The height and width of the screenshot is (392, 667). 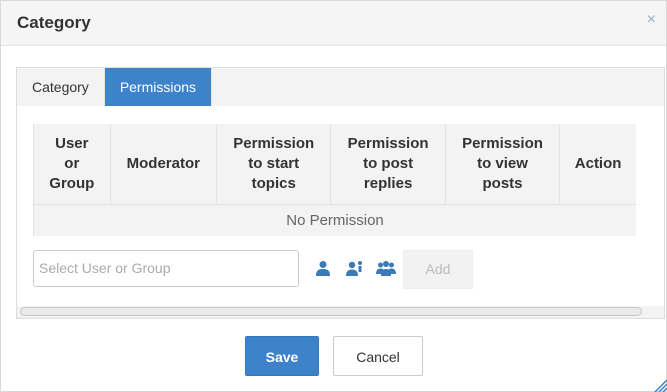 I want to click on horizontal-scrollbar, so click(x=331, y=311).